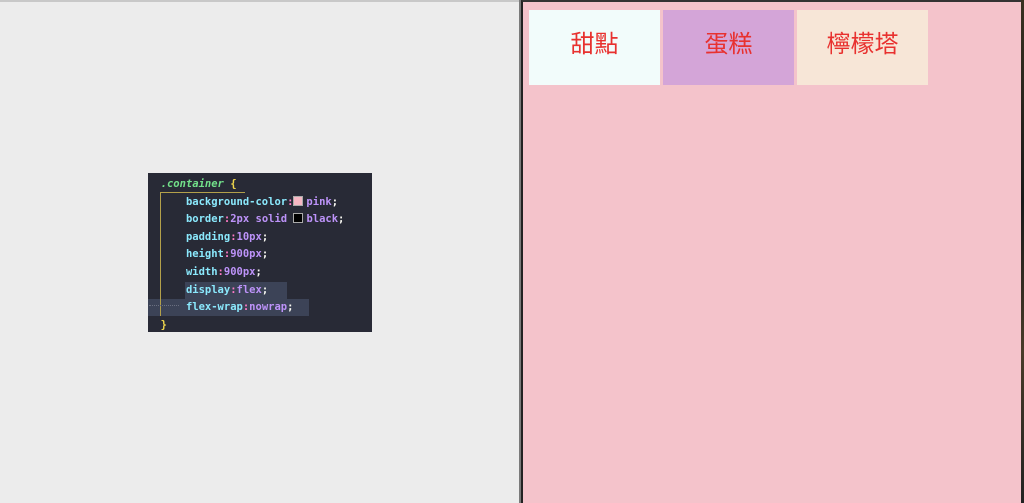 The image size is (1024, 503). Describe the element at coordinates (298, 218) in the screenshot. I see `black-swatch-icon` at that location.